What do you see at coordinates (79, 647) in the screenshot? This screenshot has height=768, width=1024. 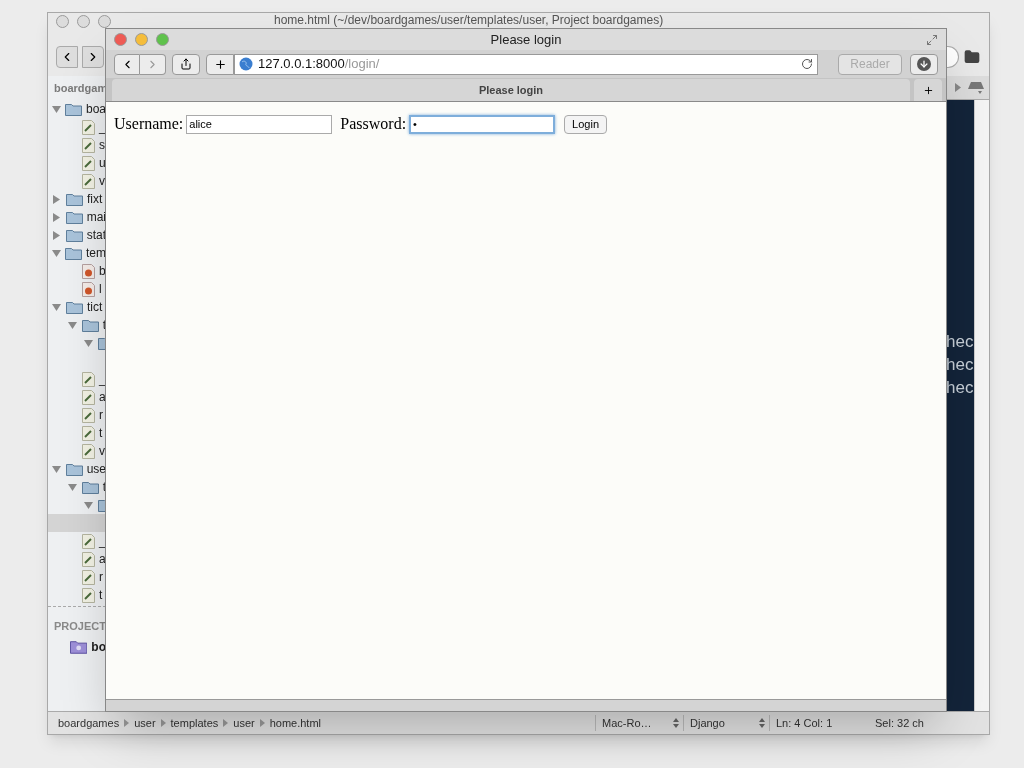 I see `project-icon` at bounding box center [79, 647].